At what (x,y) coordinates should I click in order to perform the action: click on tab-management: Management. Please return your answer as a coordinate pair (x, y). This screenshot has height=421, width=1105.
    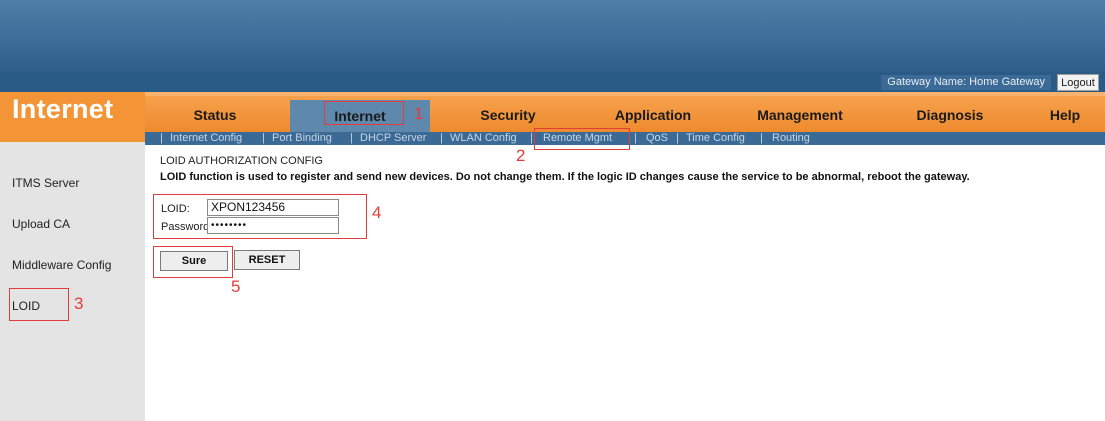
    Looking at the image, I should click on (800, 115).